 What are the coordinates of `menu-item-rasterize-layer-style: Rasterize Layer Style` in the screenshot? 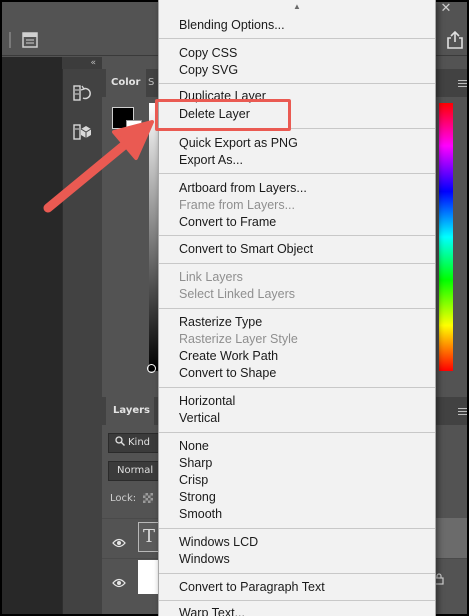 It's located at (238, 339).